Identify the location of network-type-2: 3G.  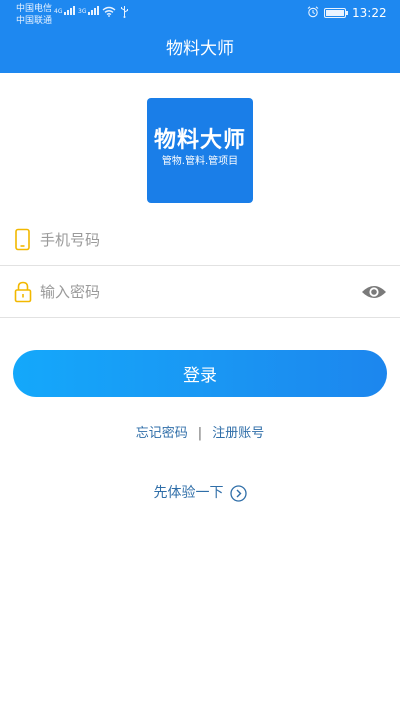
(82, 11).